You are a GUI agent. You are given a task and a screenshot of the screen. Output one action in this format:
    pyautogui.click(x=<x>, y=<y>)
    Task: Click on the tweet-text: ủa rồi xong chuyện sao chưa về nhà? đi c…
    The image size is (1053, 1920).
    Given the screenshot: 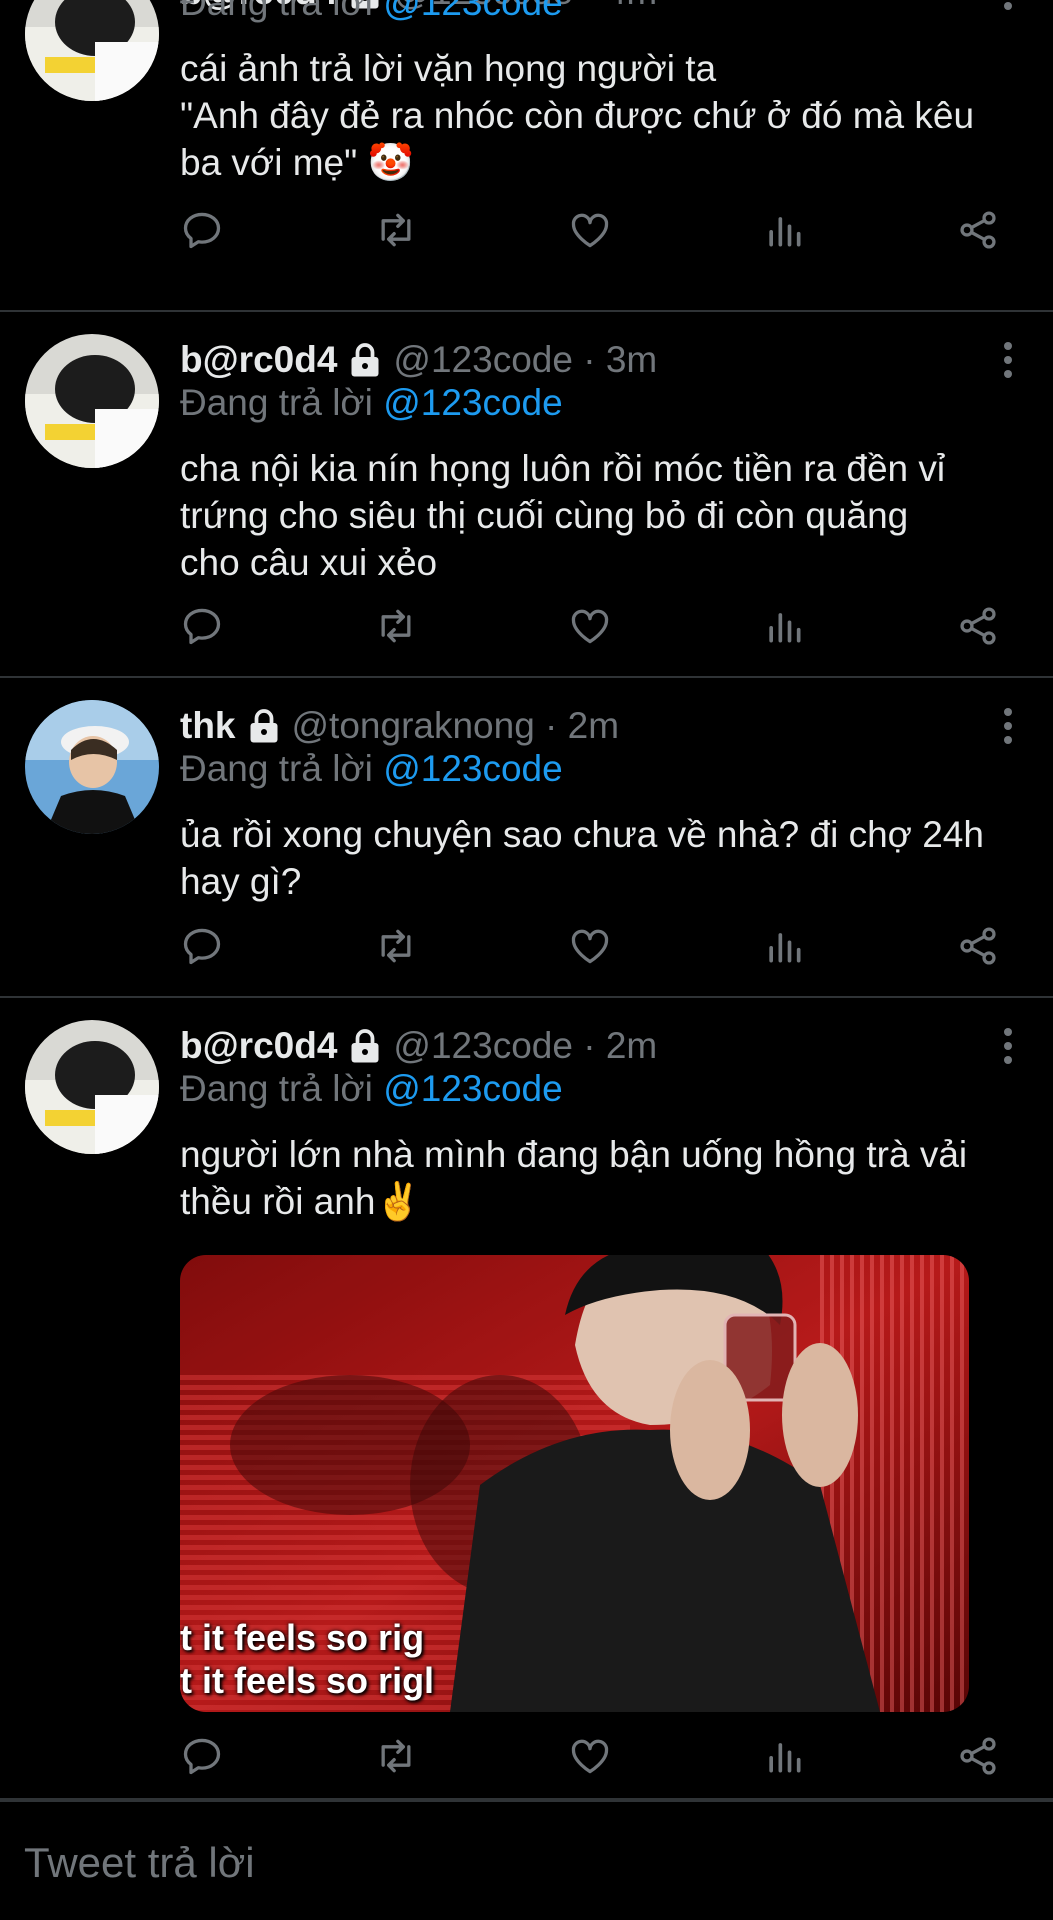 What is the action you would take?
    pyautogui.click(x=605, y=858)
    